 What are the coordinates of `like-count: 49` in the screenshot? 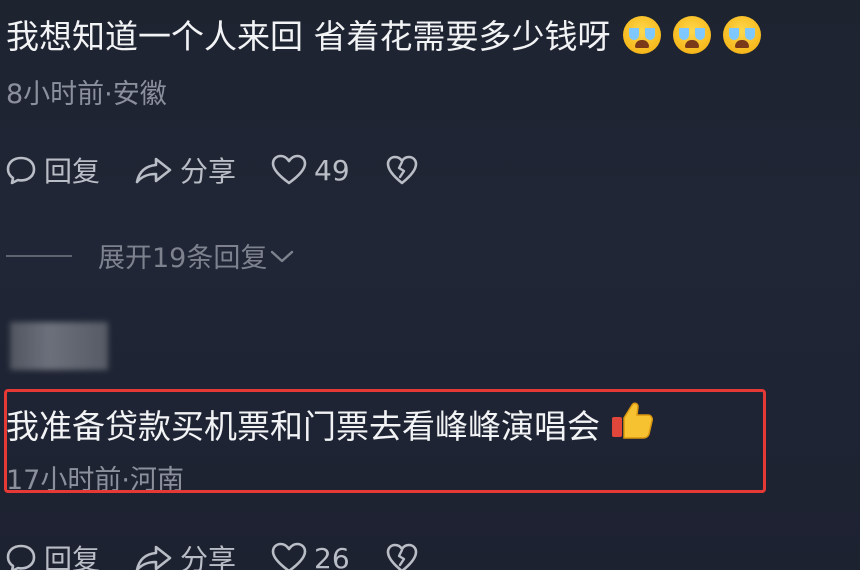 It's located at (332, 170).